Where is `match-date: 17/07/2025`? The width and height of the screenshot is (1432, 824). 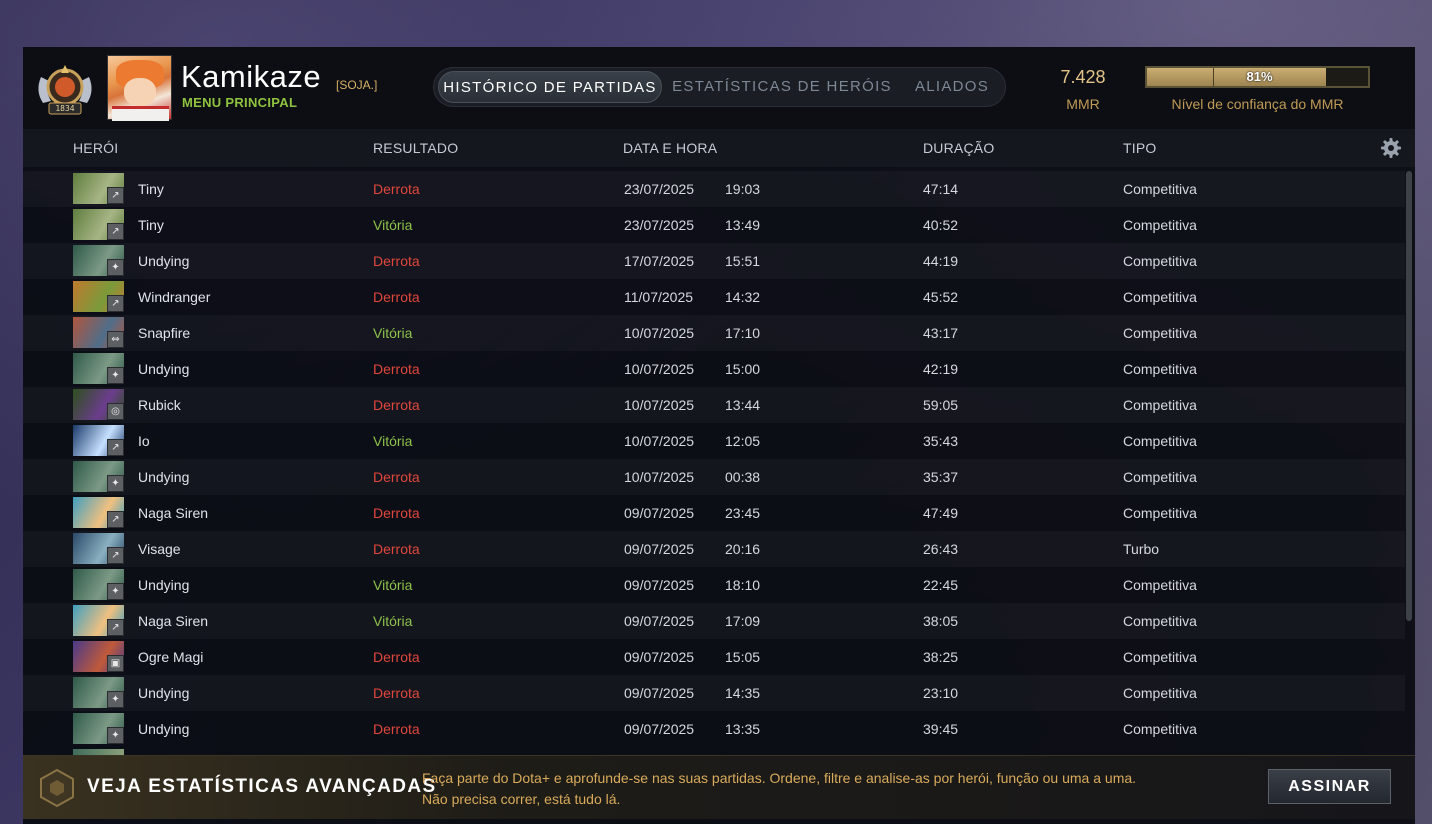
match-date: 17/07/2025 is located at coordinates (659, 261).